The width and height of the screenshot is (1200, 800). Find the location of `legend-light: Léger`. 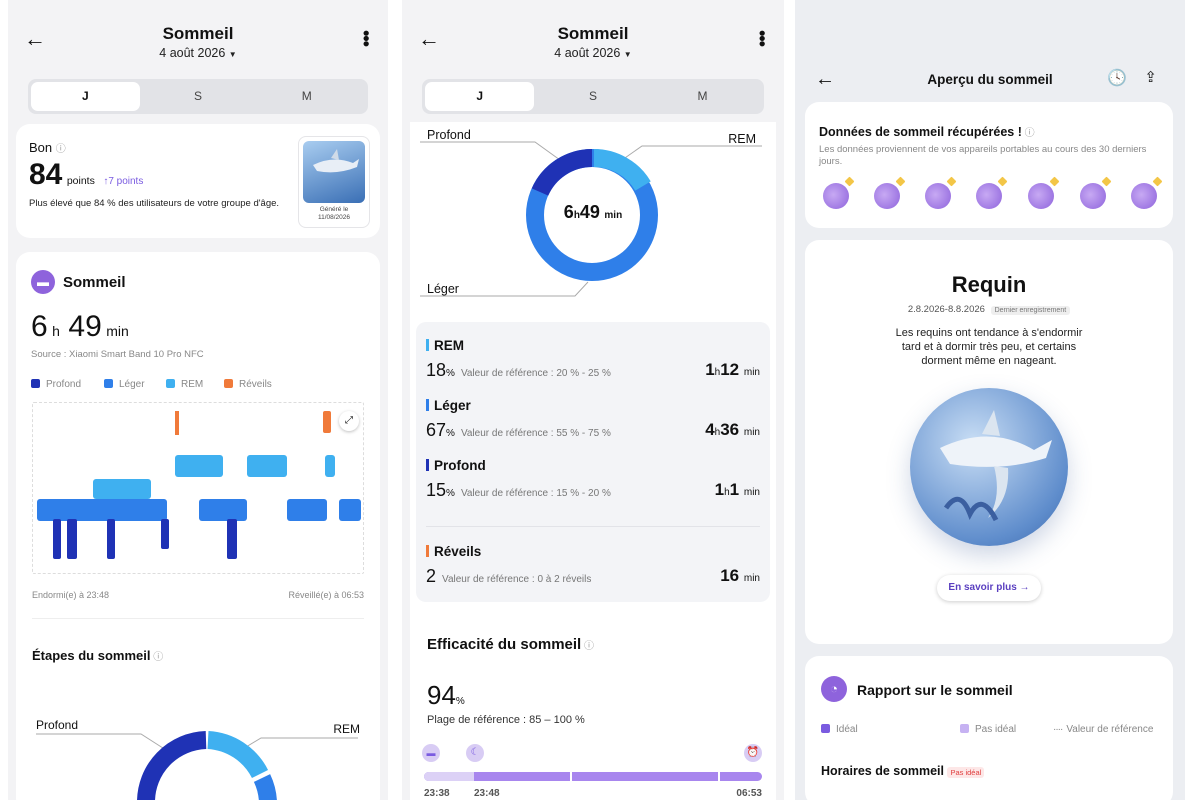

legend-light: Léger is located at coordinates (124, 384).